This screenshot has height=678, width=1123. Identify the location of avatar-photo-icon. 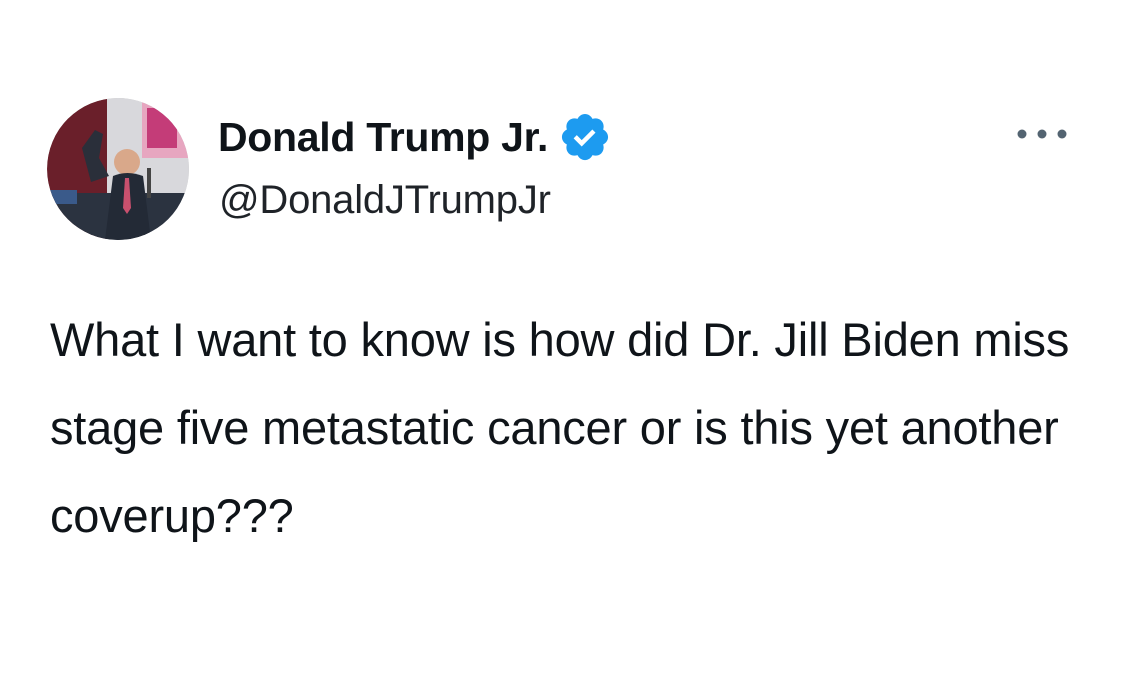
(118, 169).